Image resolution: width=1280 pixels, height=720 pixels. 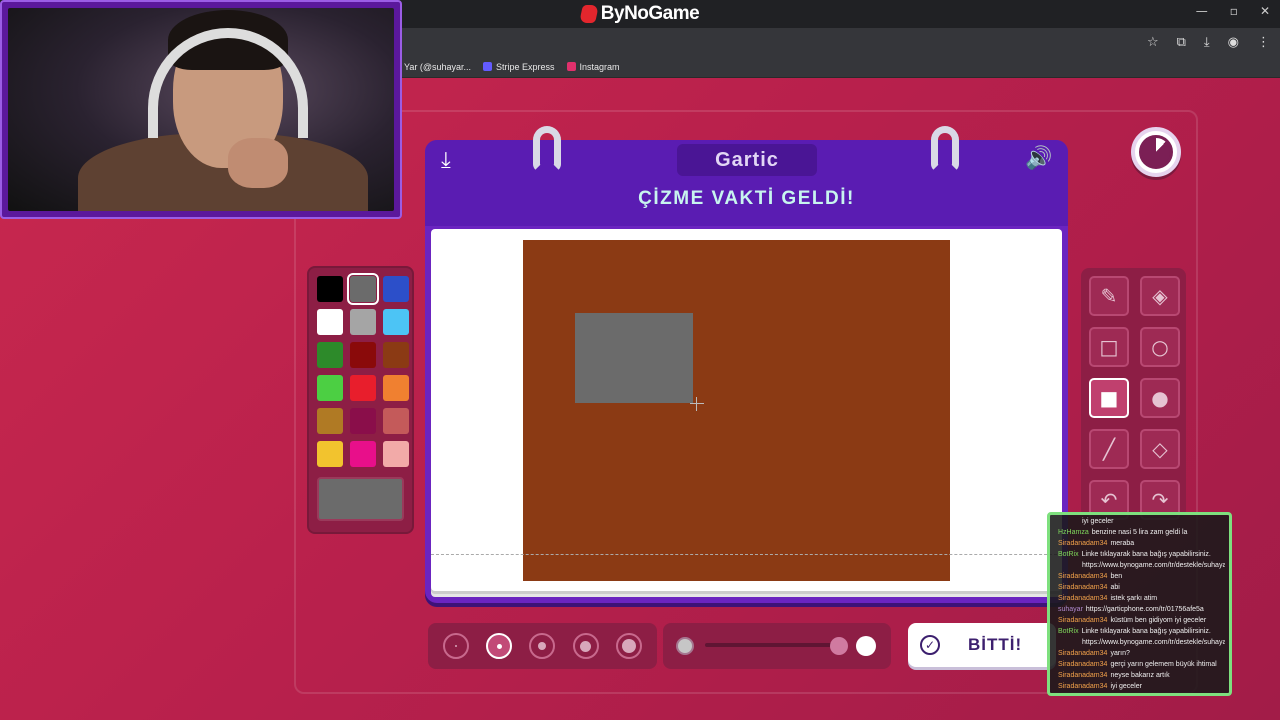 What do you see at coordinates (650, 13) in the screenshot?
I see `site-name: ByNoGame` at bounding box center [650, 13].